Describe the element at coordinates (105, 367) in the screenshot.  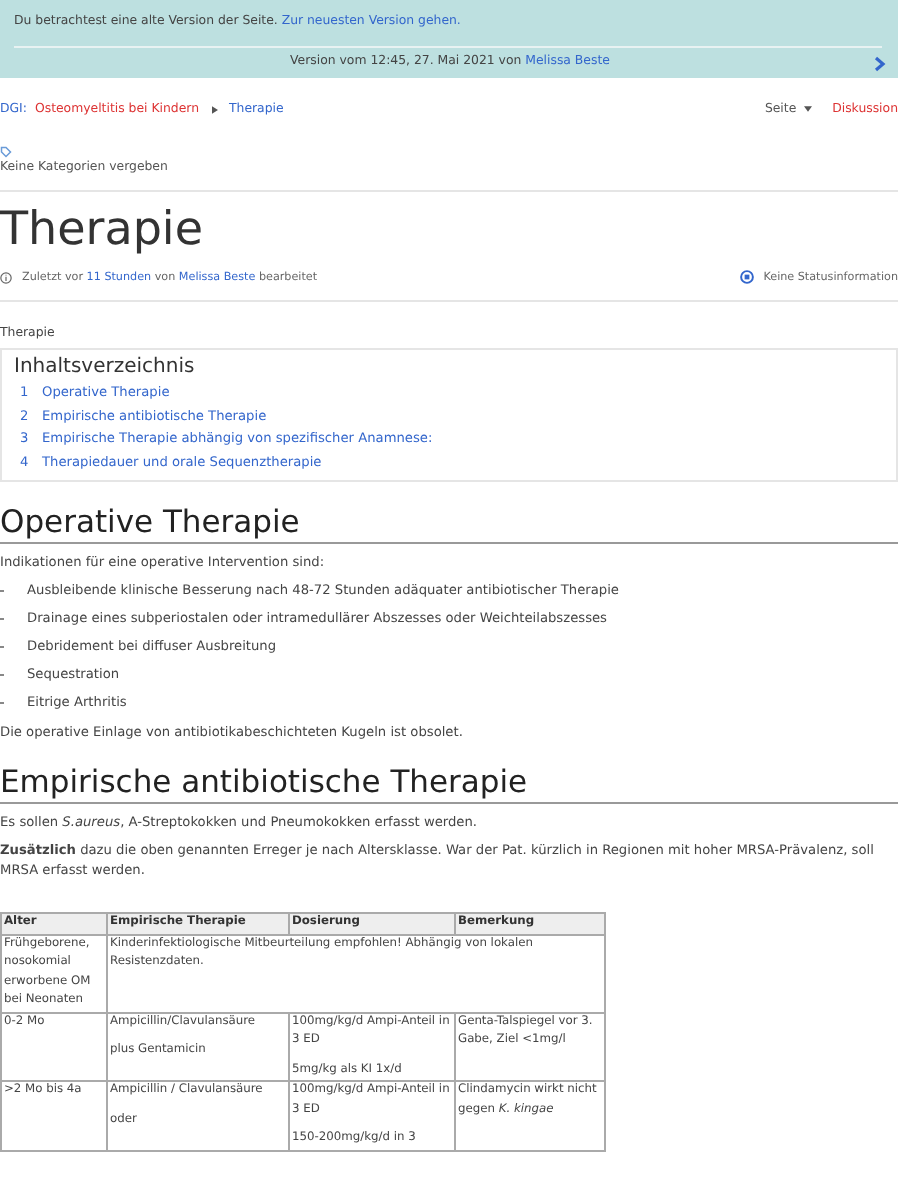
I see `toc-title: Inhaltsverzeichnis` at that location.